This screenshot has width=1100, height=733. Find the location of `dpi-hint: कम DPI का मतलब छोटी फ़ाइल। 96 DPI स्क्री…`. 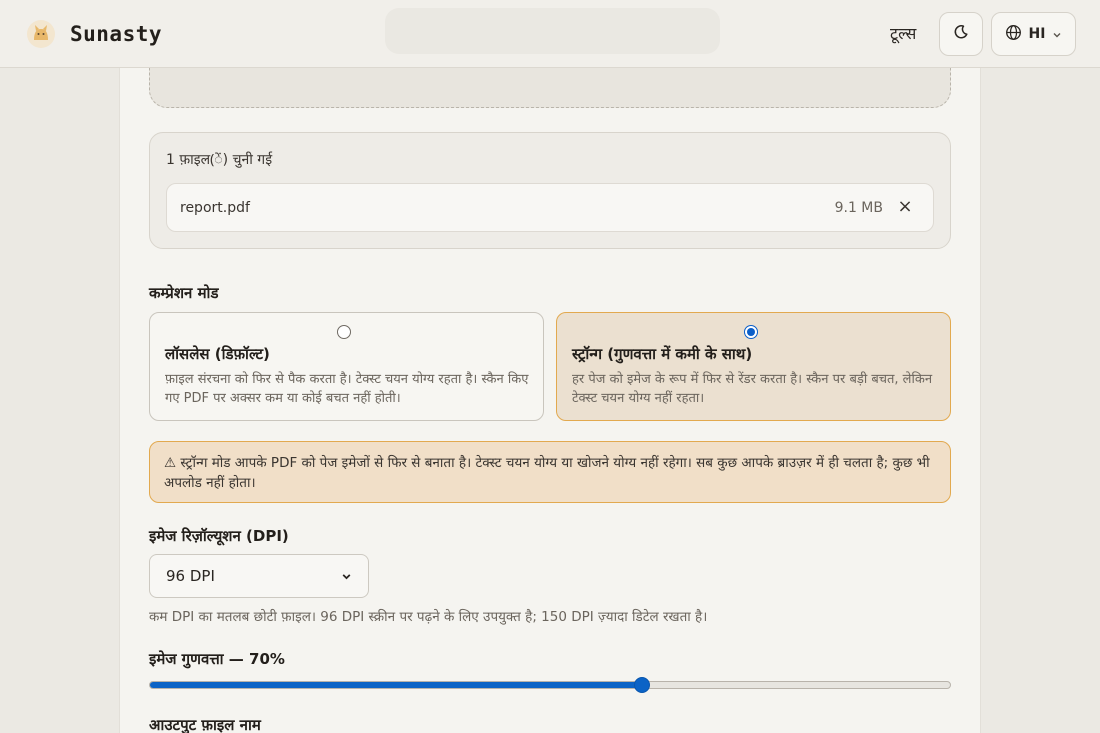

dpi-hint: कम DPI का मतलब छोटी फ़ाइल। 96 DPI स्क्री… is located at coordinates (428, 617).